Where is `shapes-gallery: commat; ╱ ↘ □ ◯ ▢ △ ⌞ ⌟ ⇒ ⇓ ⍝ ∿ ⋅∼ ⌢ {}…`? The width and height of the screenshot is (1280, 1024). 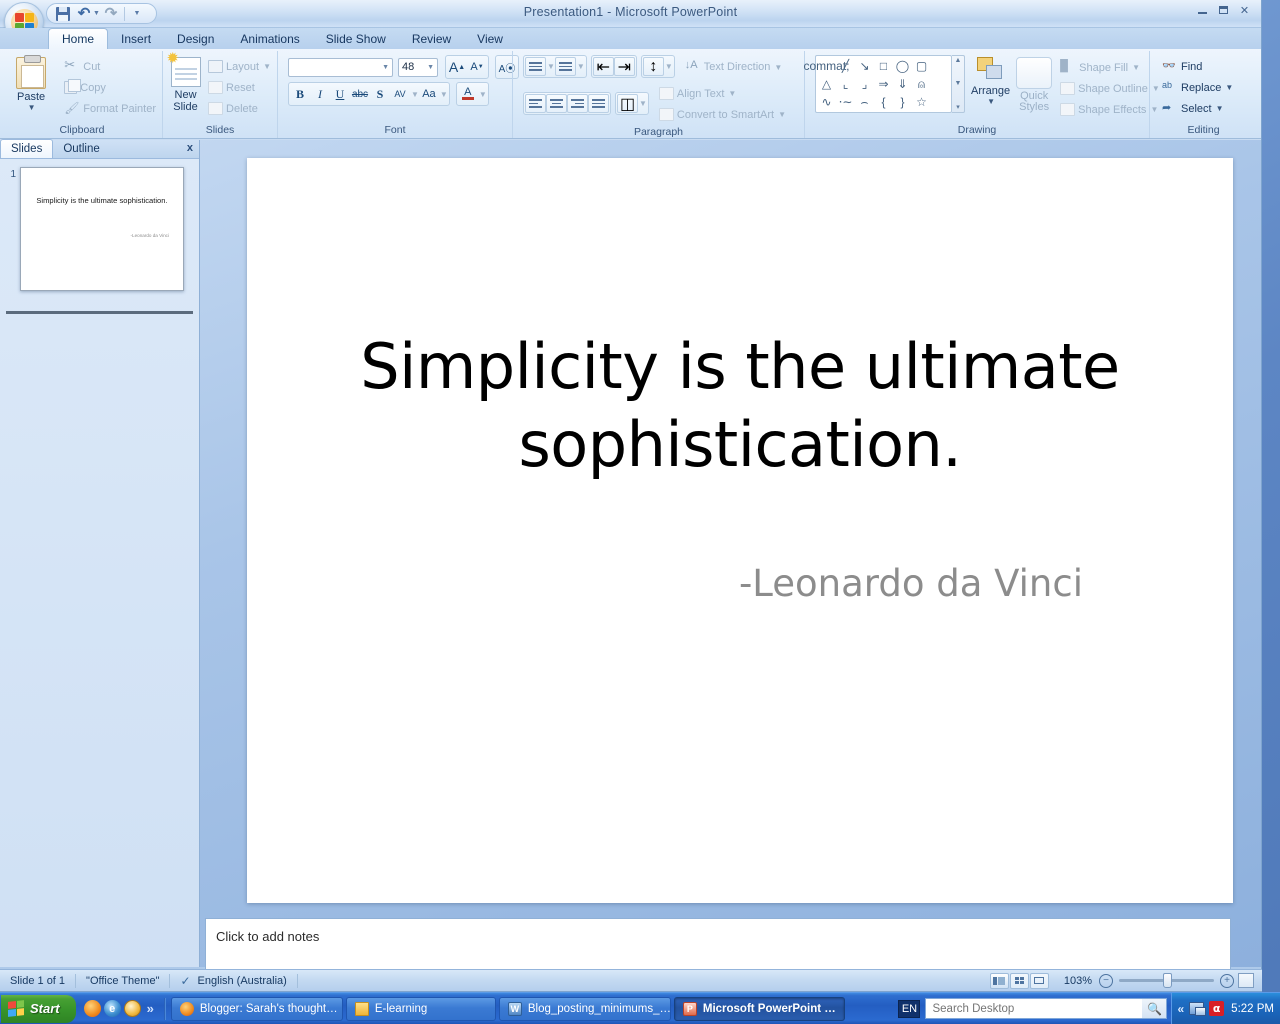 shapes-gallery: commat; ╱ ↘ □ ◯ ▢ △ ⌞ ⌟ ⇒ ⇓ ⍝ ∿ ⋅∼ ⌢ {}… is located at coordinates (884, 84).